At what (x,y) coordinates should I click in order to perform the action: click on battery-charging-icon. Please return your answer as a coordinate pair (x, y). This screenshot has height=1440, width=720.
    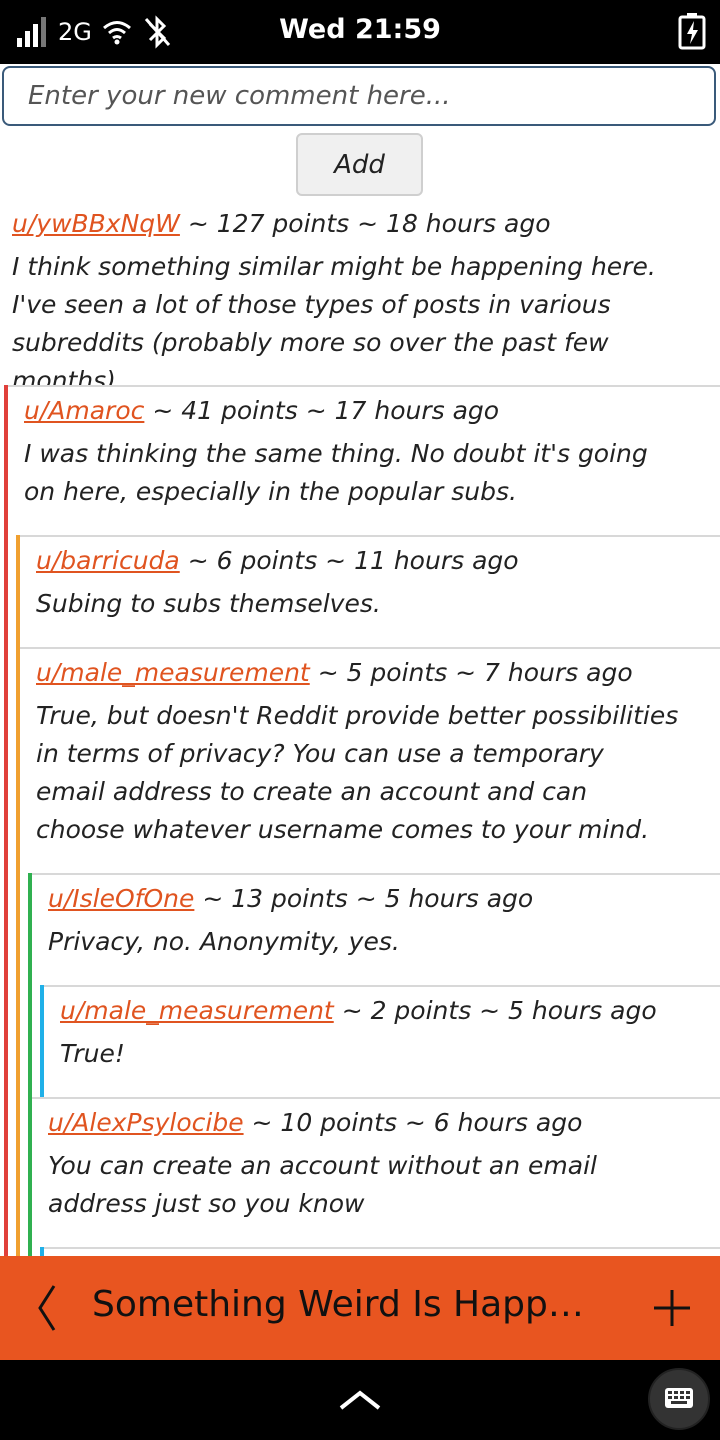
    Looking at the image, I should click on (692, 31).